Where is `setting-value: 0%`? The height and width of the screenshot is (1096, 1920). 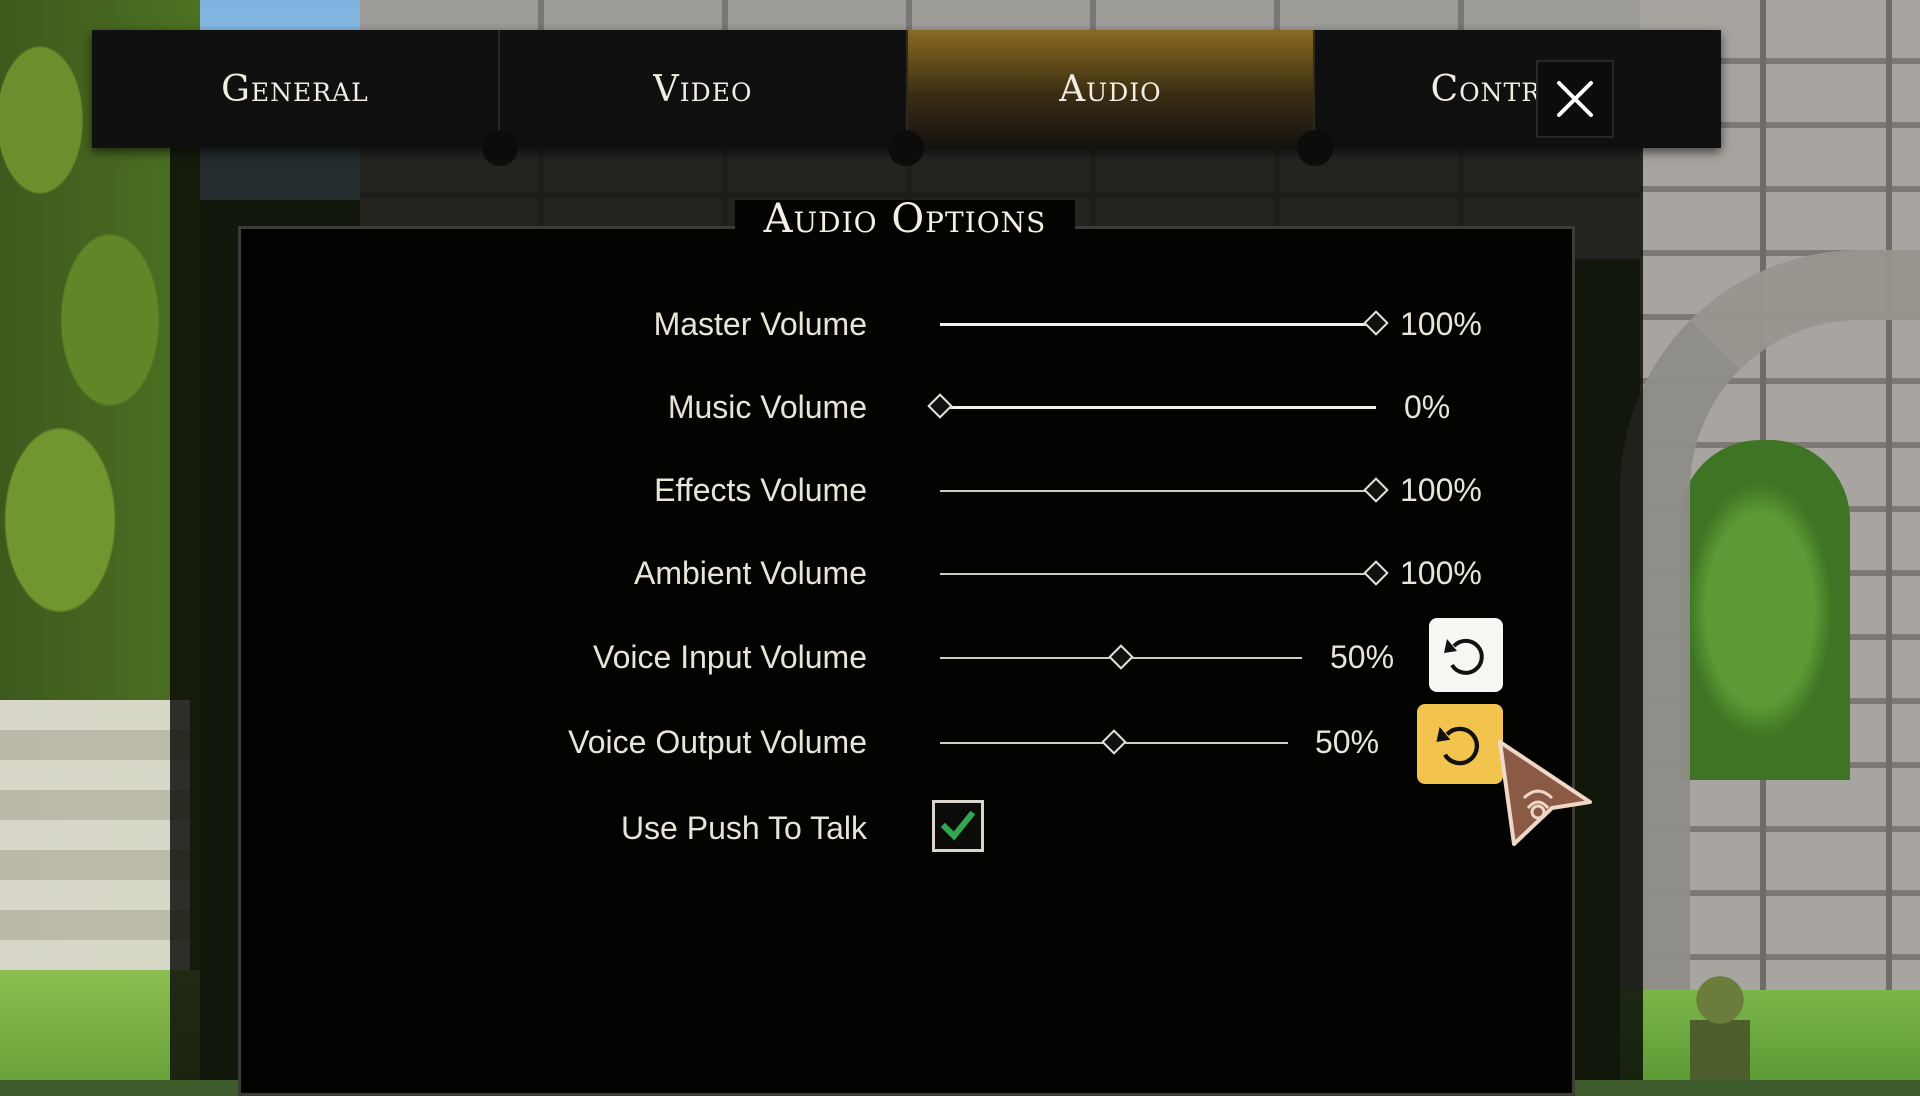
setting-value: 0% is located at coordinates (1427, 407).